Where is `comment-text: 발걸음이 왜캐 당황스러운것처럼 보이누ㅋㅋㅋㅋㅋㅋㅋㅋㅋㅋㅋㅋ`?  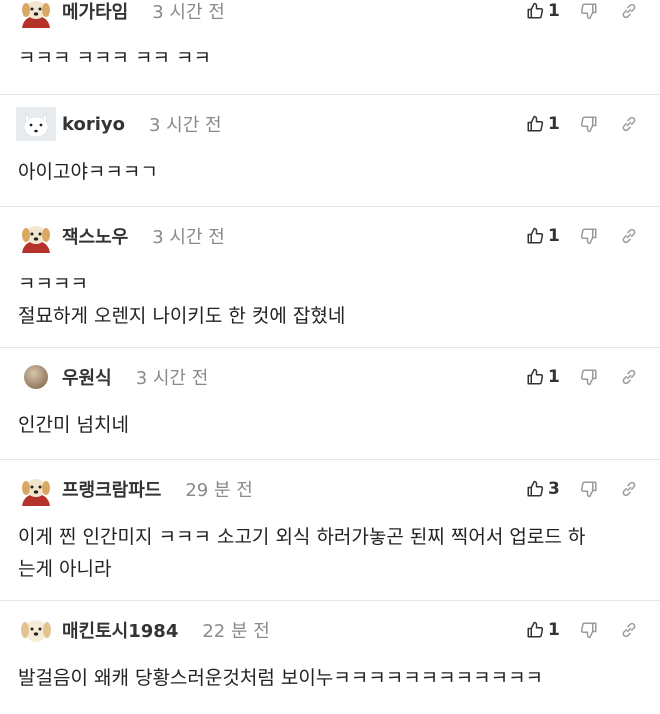
comment-text: 발걸음이 왜캐 당황스러운것처럼 보이누ㅋㅋㅋㅋㅋㅋㅋㅋㅋㅋㅋㅋ is located at coordinates (281, 678).